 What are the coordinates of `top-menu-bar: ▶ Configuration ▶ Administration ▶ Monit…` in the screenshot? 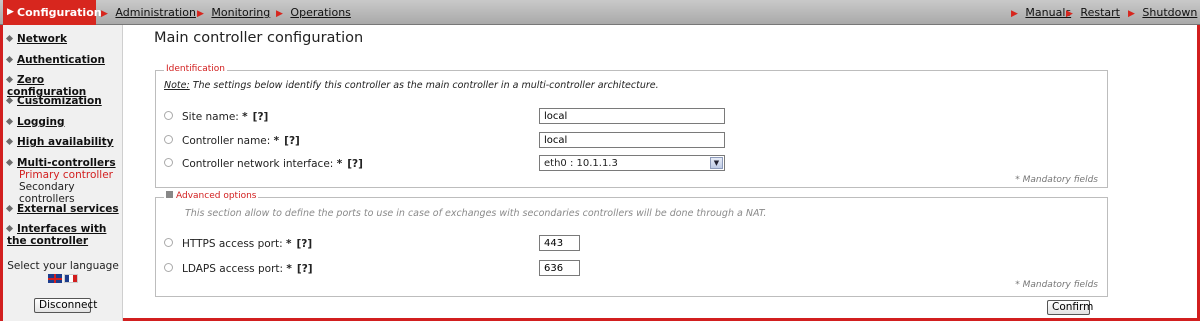 It's located at (600, 12).